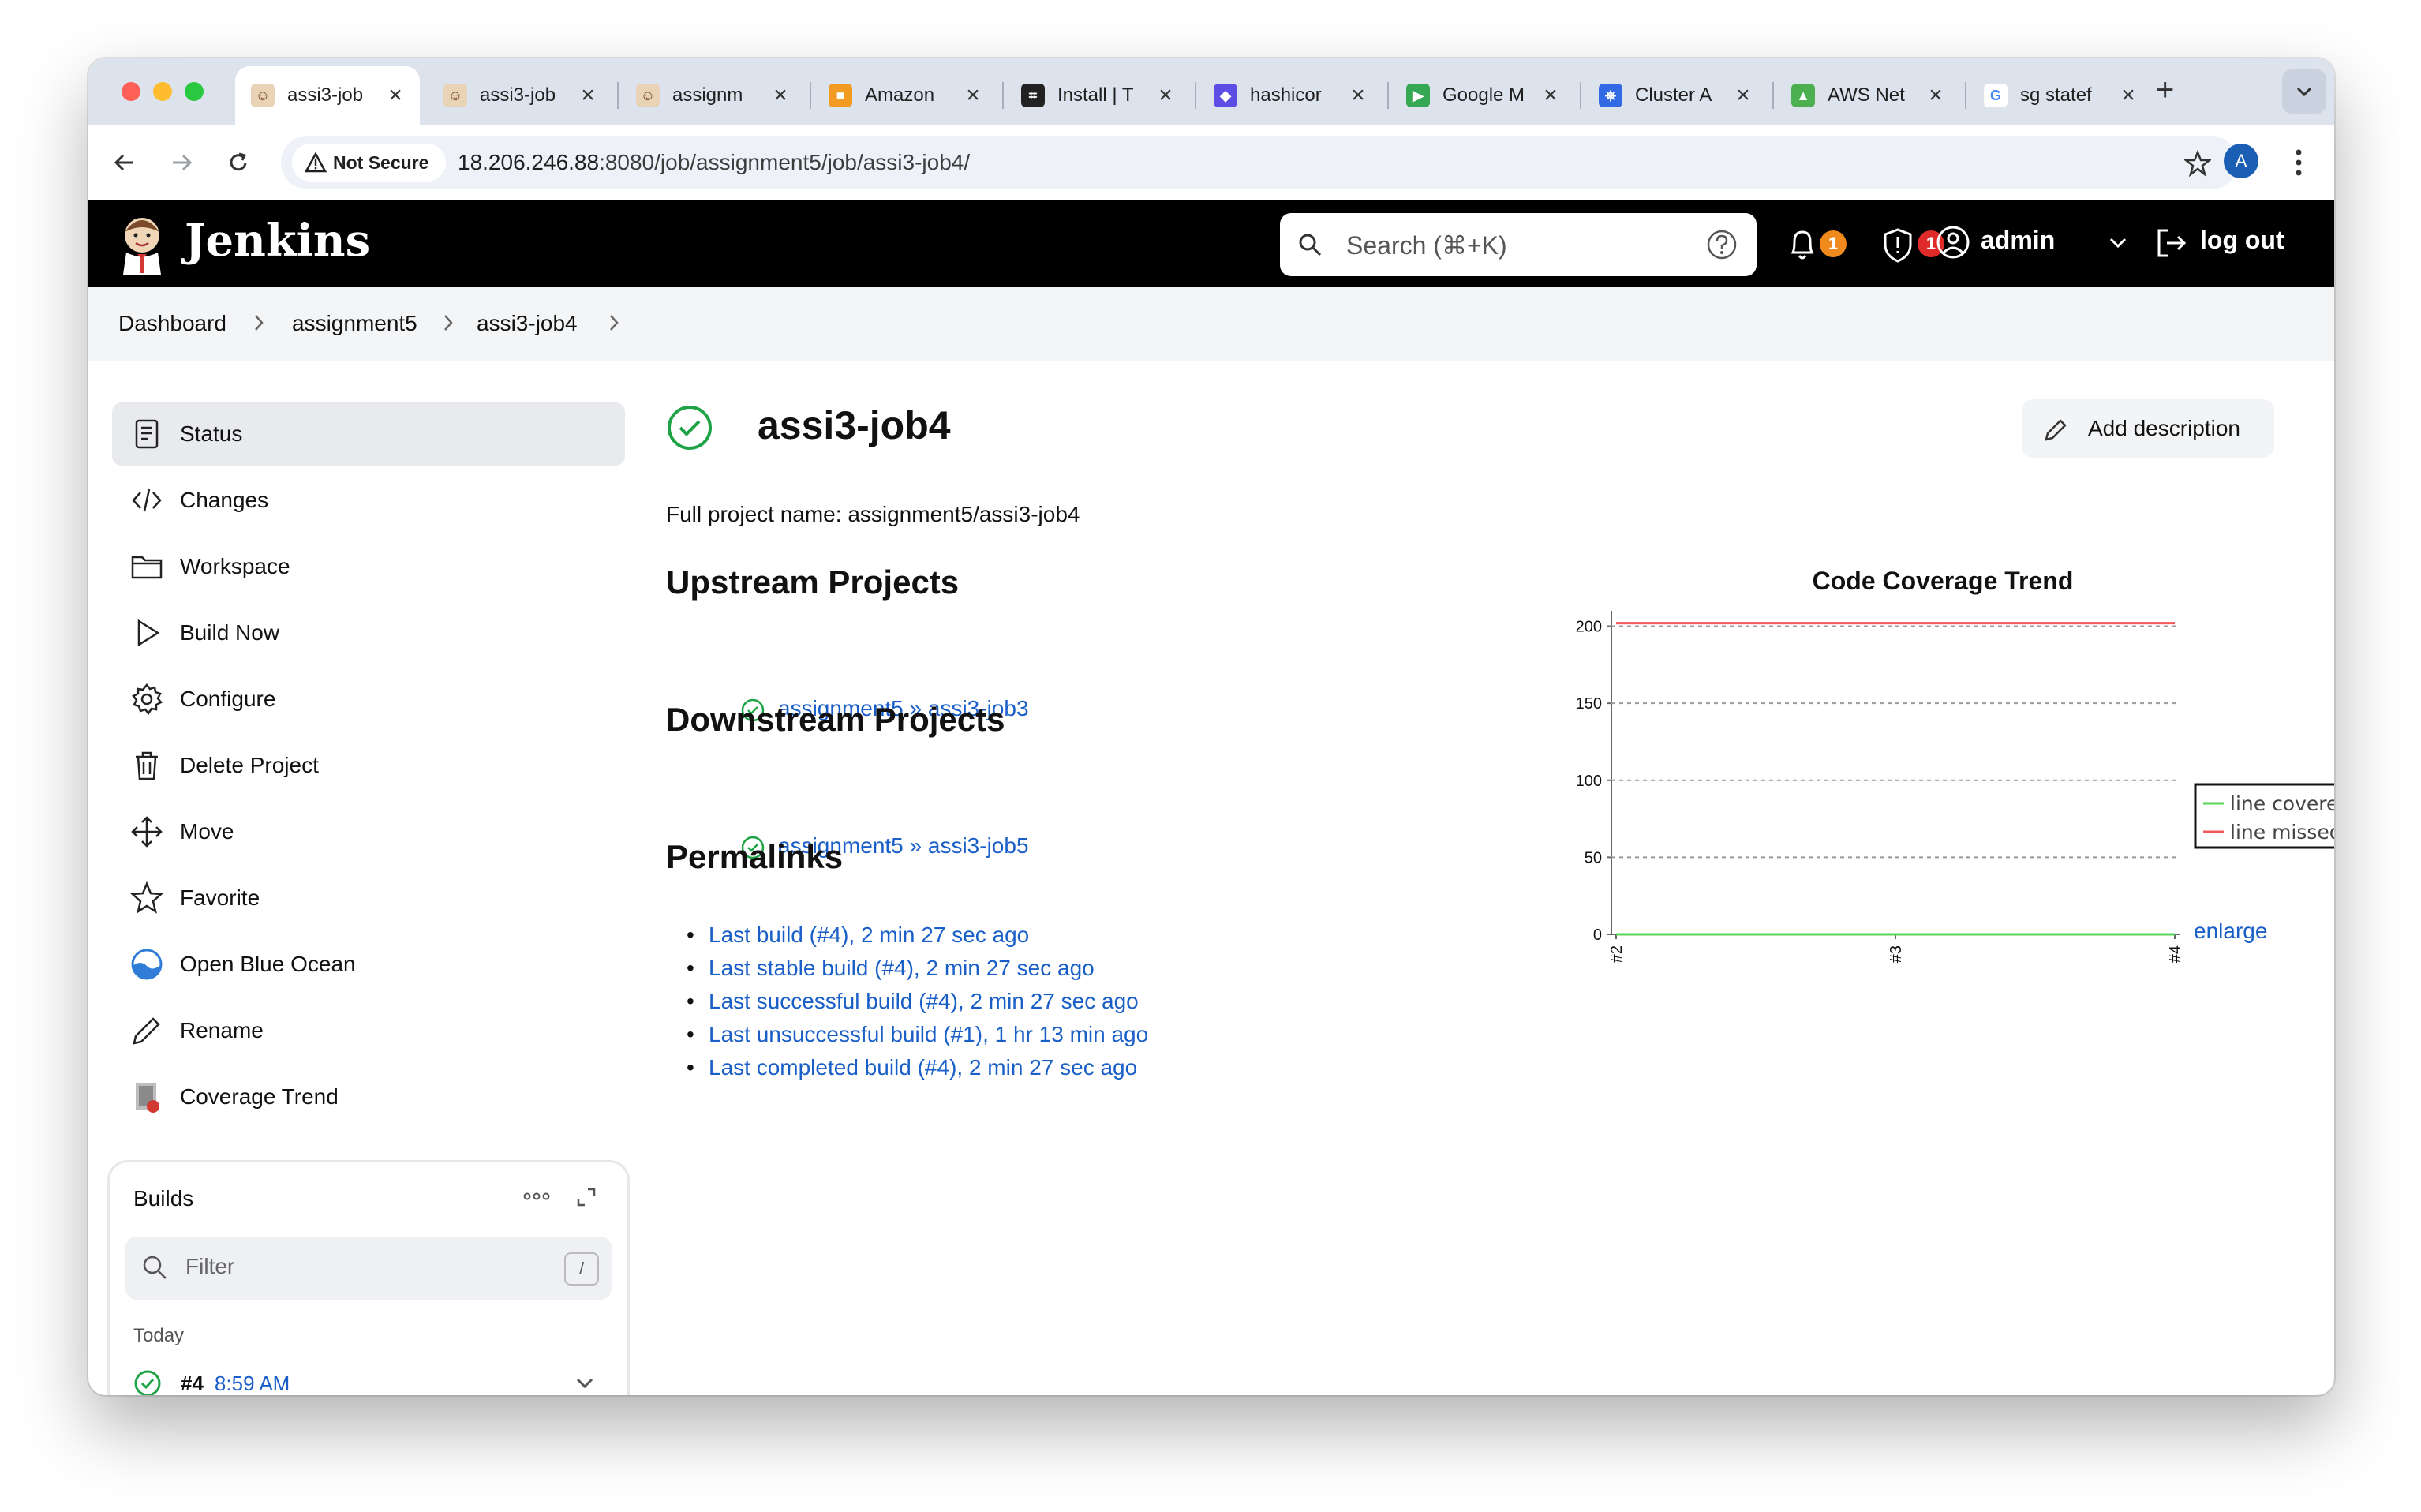 The height and width of the screenshot is (1512, 2421). Describe the element at coordinates (586, 1197) in the screenshot. I see `expand-icon` at that location.